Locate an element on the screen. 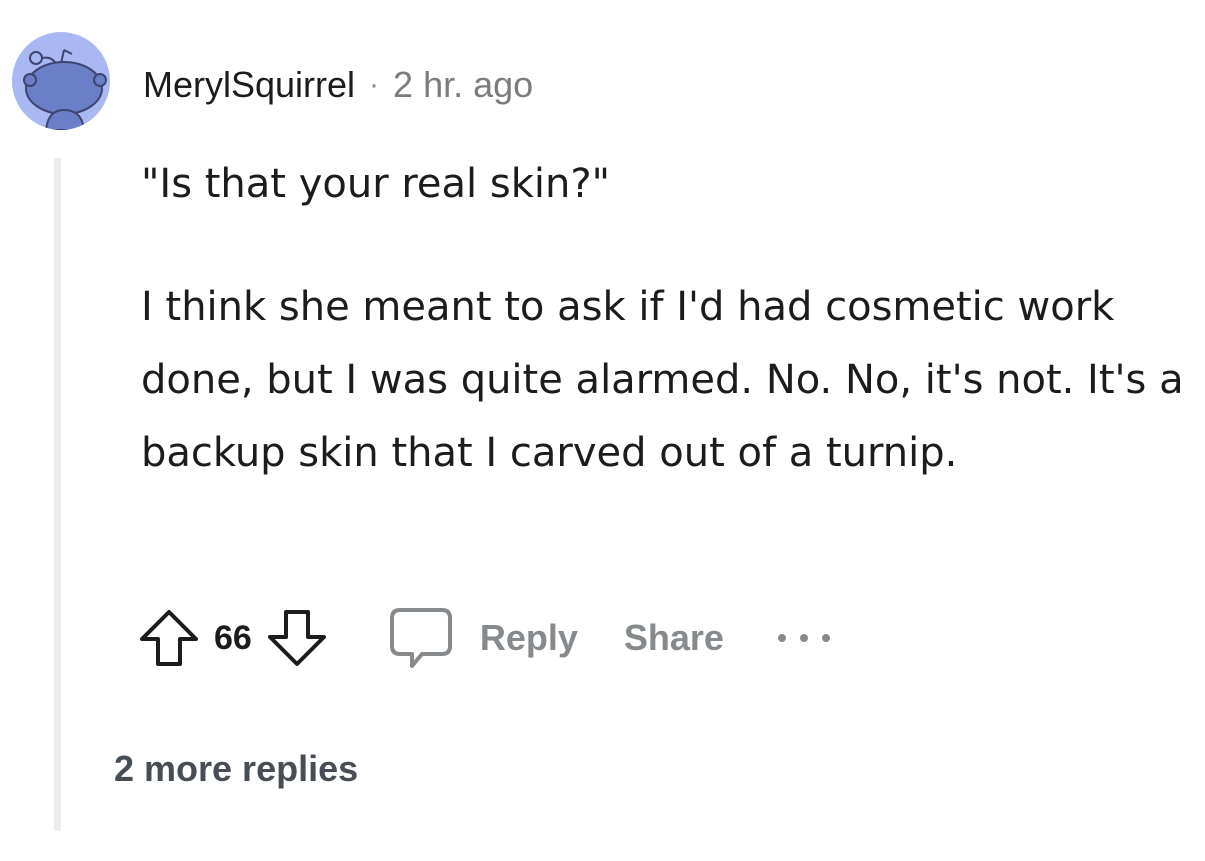 This screenshot has width=1205, height=861. vote-count: 66 is located at coordinates (233, 637).